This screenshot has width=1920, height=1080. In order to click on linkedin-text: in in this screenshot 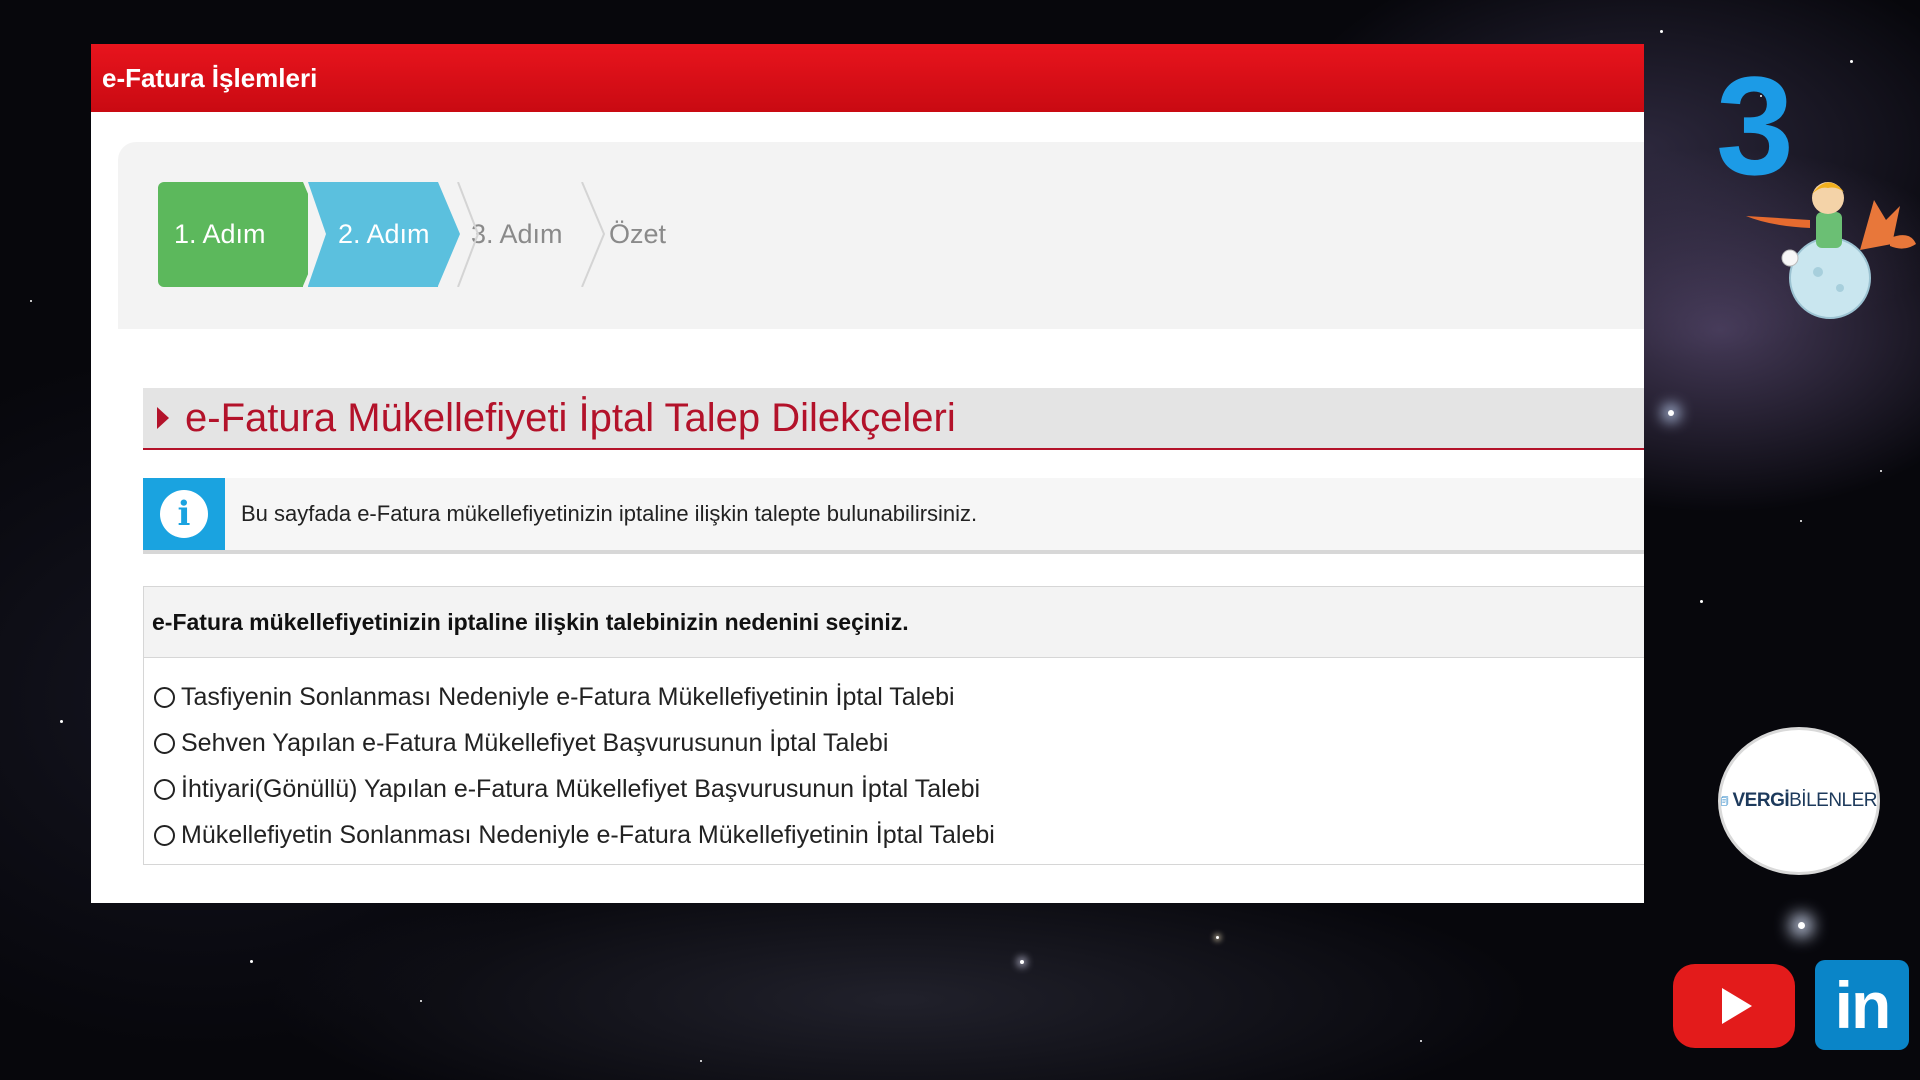, I will do `click(1863, 1005)`.